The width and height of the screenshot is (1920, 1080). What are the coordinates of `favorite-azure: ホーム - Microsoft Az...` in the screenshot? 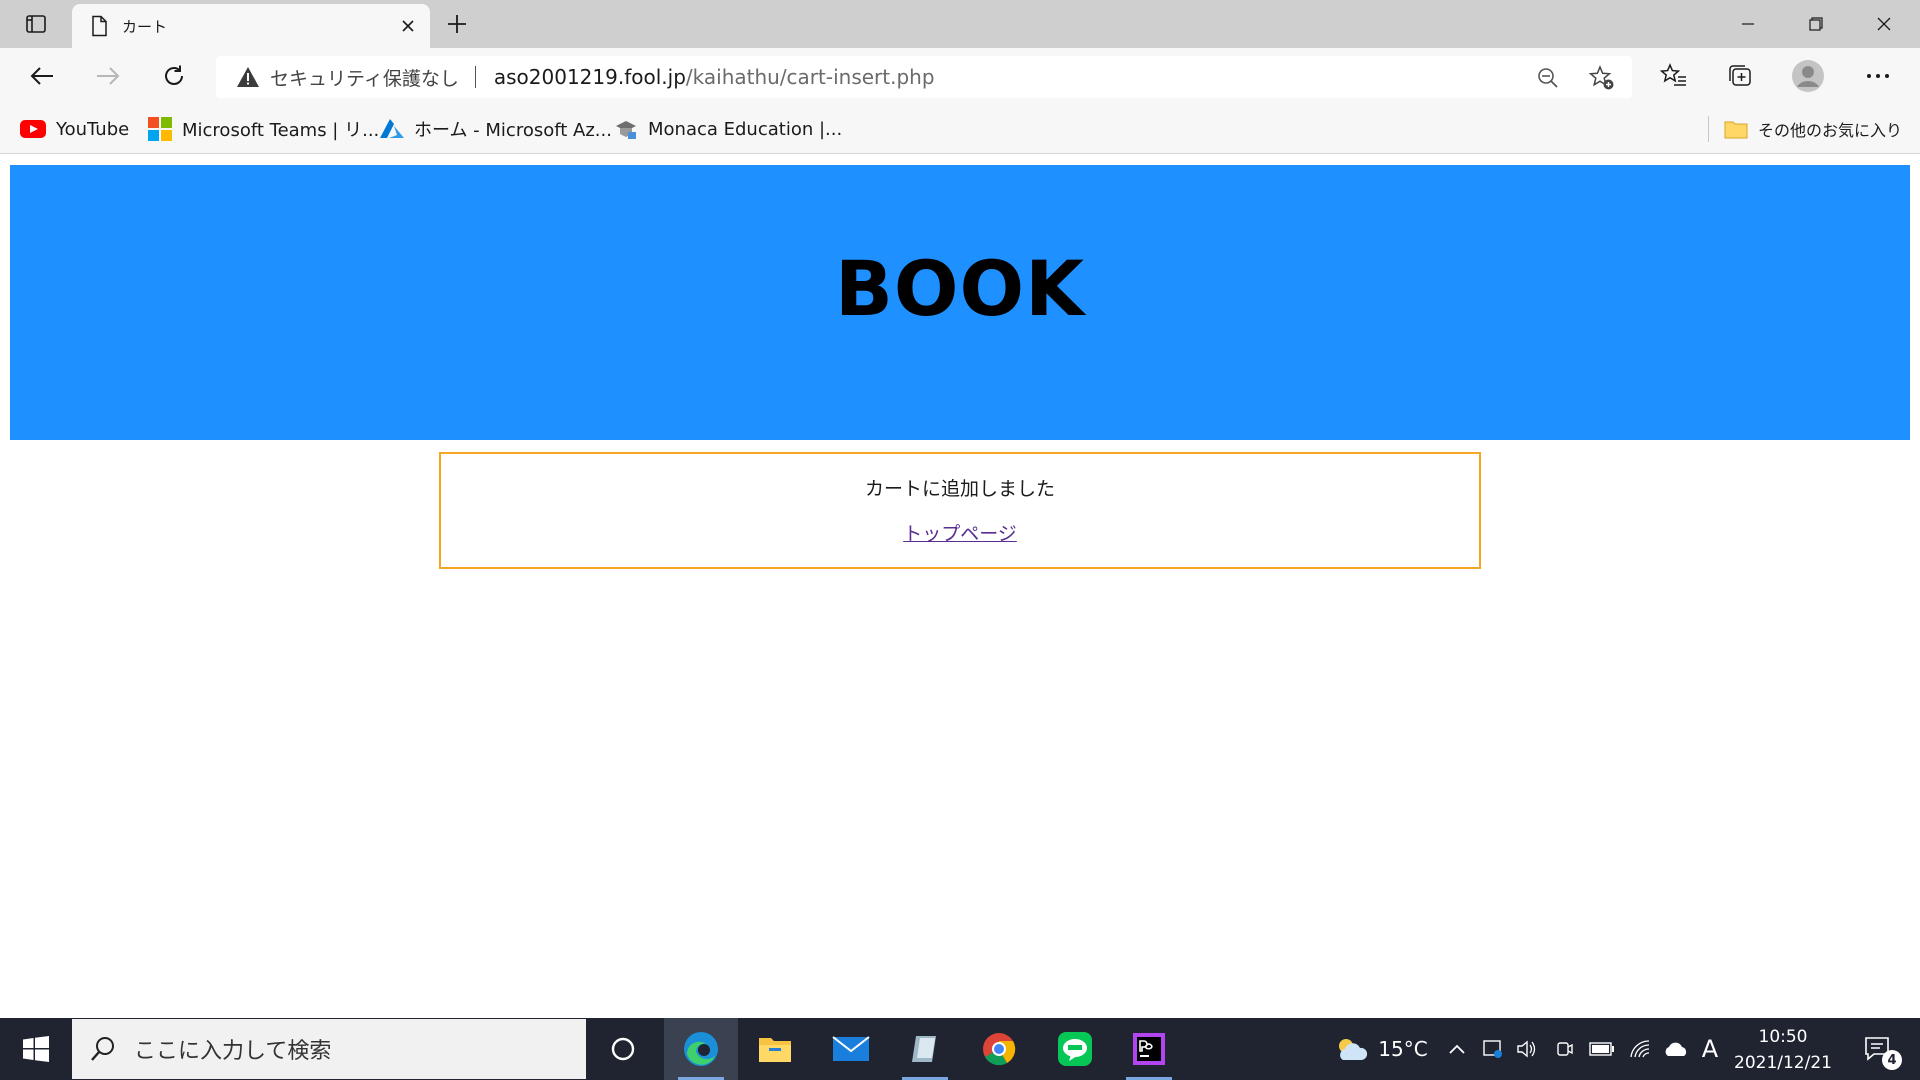 It's located at (496, 129).